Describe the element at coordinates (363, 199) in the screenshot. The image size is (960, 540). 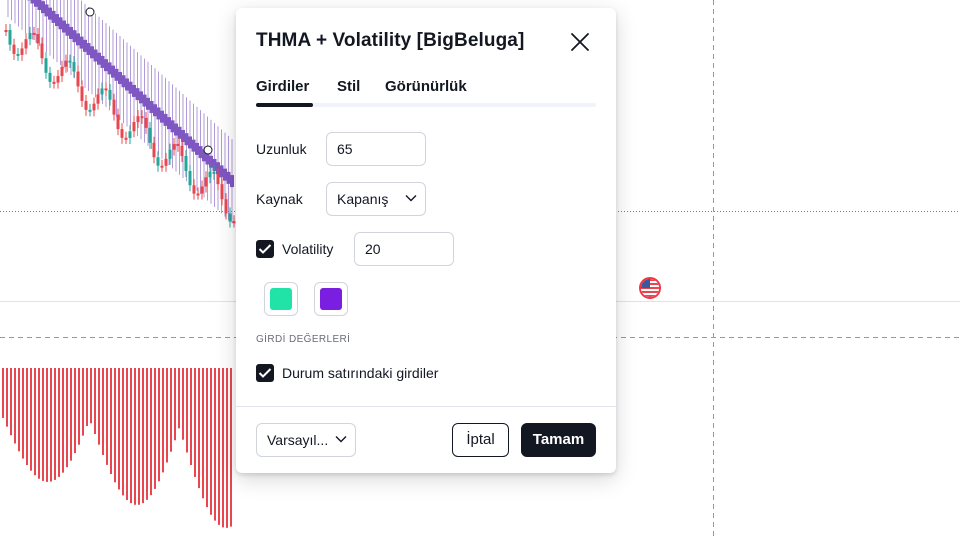
I see `source-select-value: Kapanış` at that location.